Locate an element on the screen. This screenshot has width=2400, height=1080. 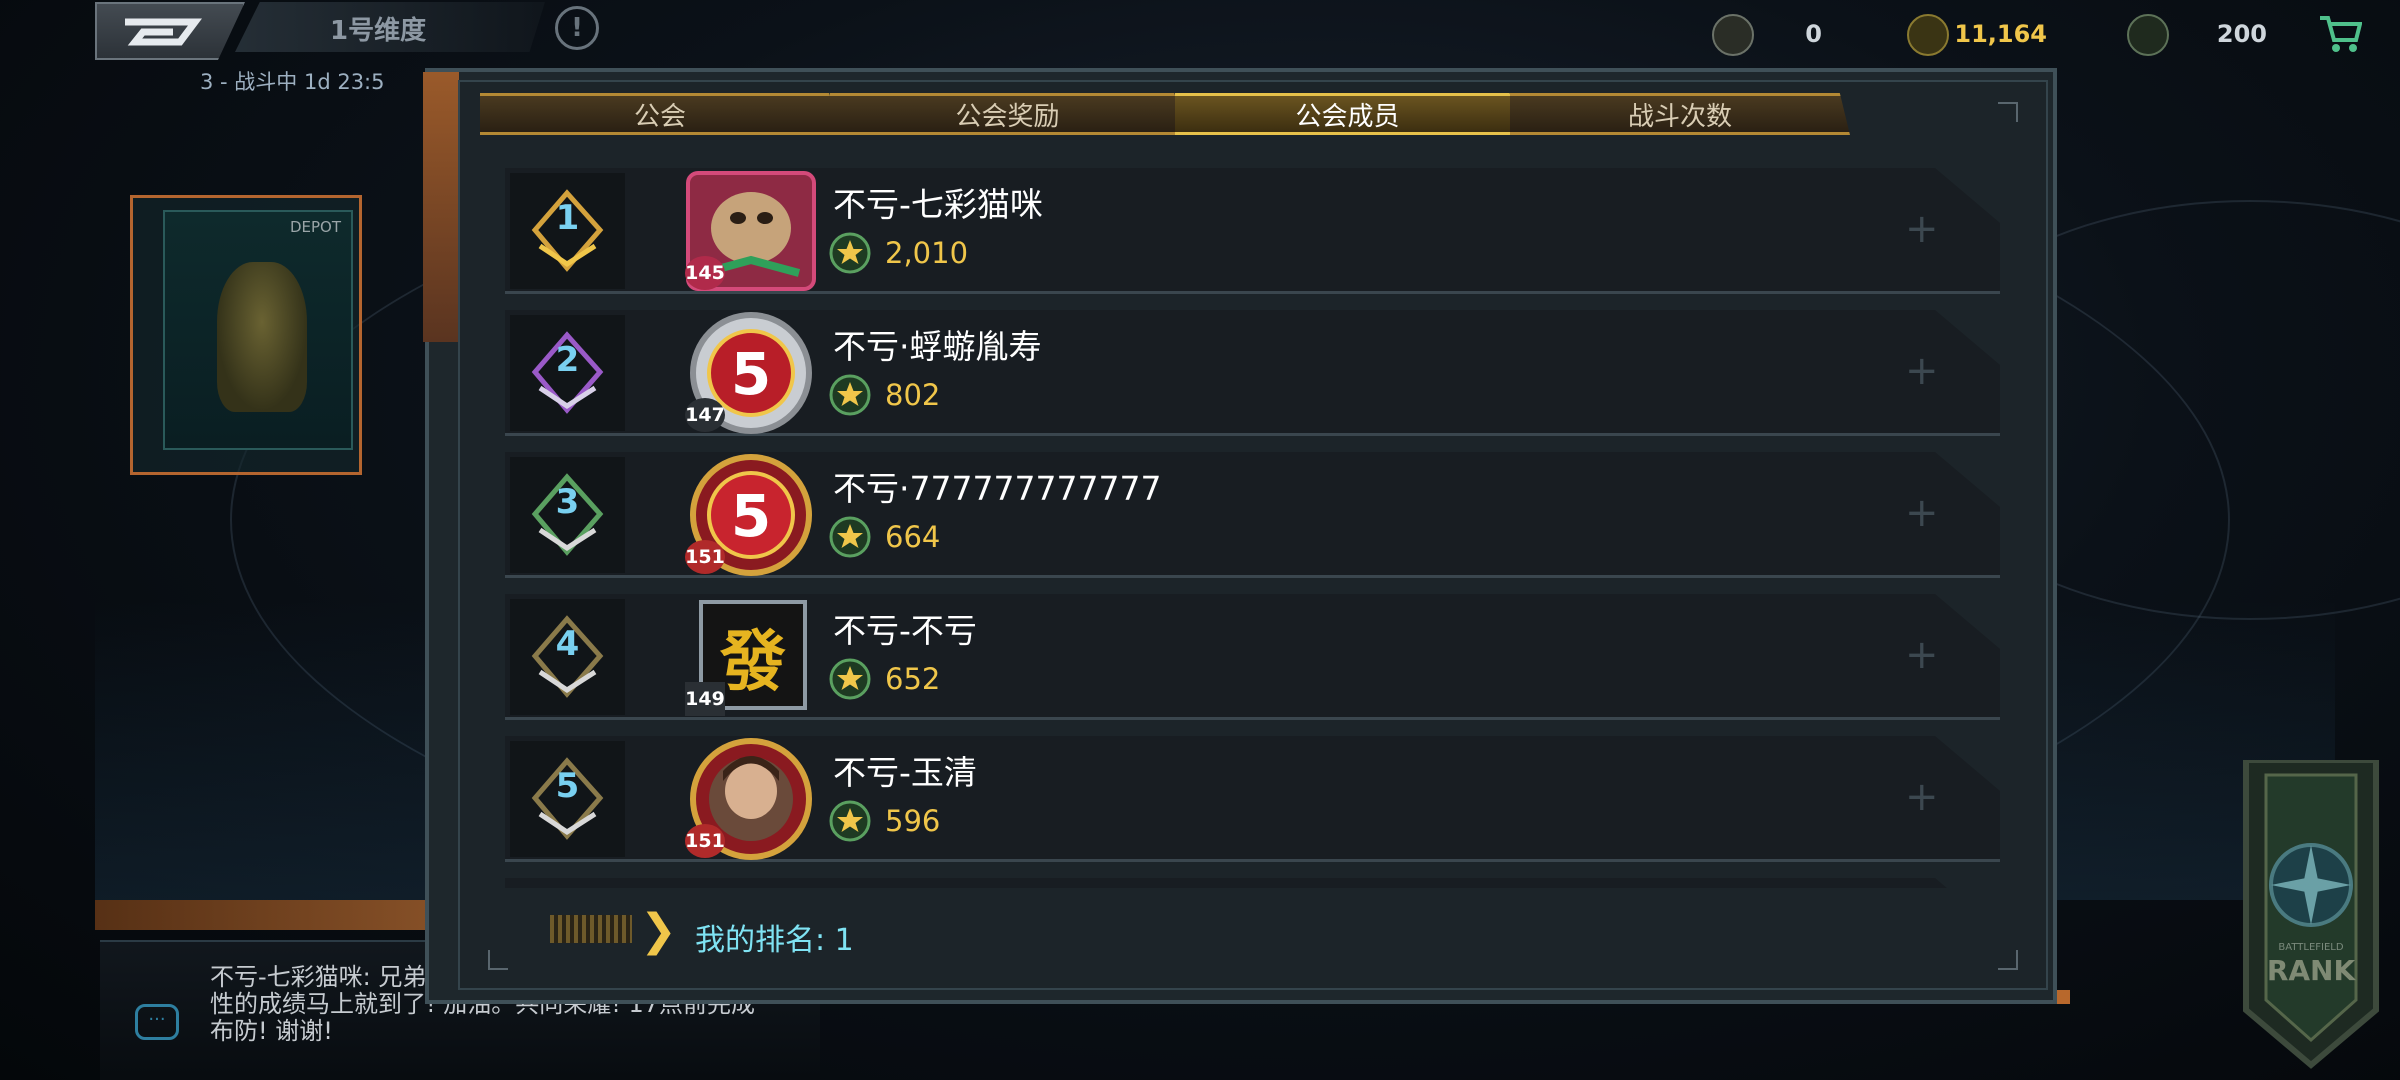
resource-energy: 200 is located at coordinates (2197, 35).